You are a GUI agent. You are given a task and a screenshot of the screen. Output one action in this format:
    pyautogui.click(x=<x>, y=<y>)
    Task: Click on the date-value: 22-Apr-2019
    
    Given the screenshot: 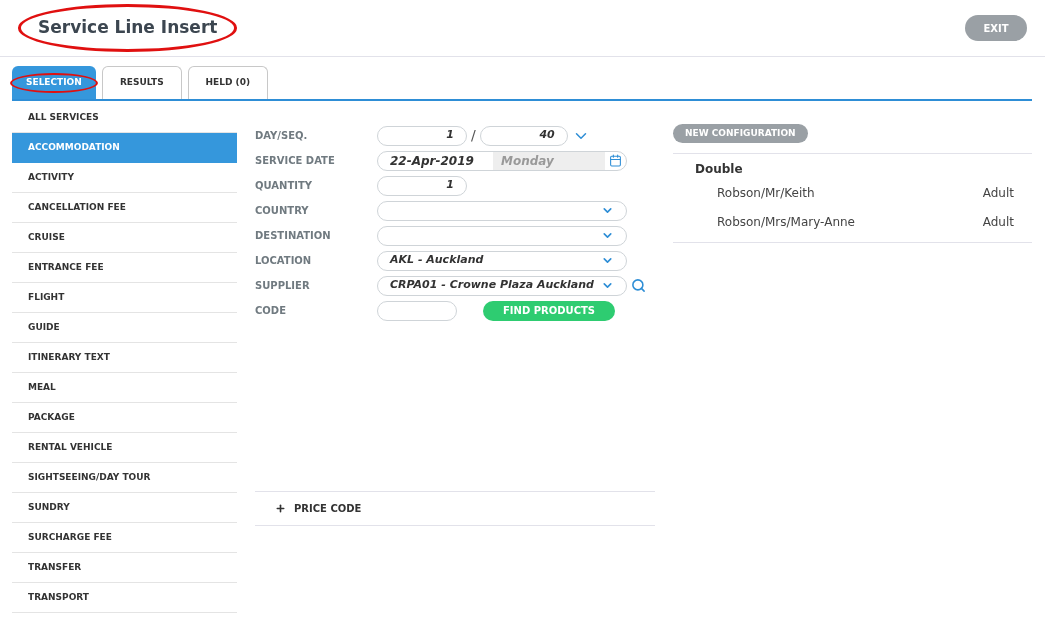 What is the action you would take?
    pyautogui.click(x=432, y=161)
    